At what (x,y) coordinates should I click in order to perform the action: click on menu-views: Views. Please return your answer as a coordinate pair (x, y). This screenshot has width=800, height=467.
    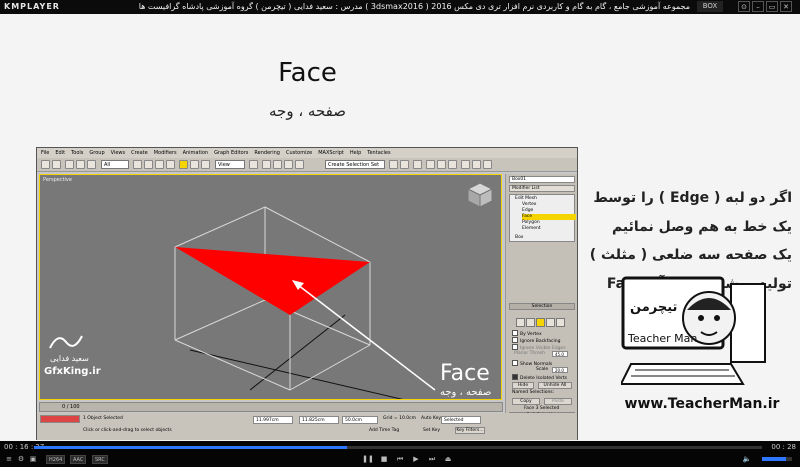
    Looking at the image, I should click on (118, 153).